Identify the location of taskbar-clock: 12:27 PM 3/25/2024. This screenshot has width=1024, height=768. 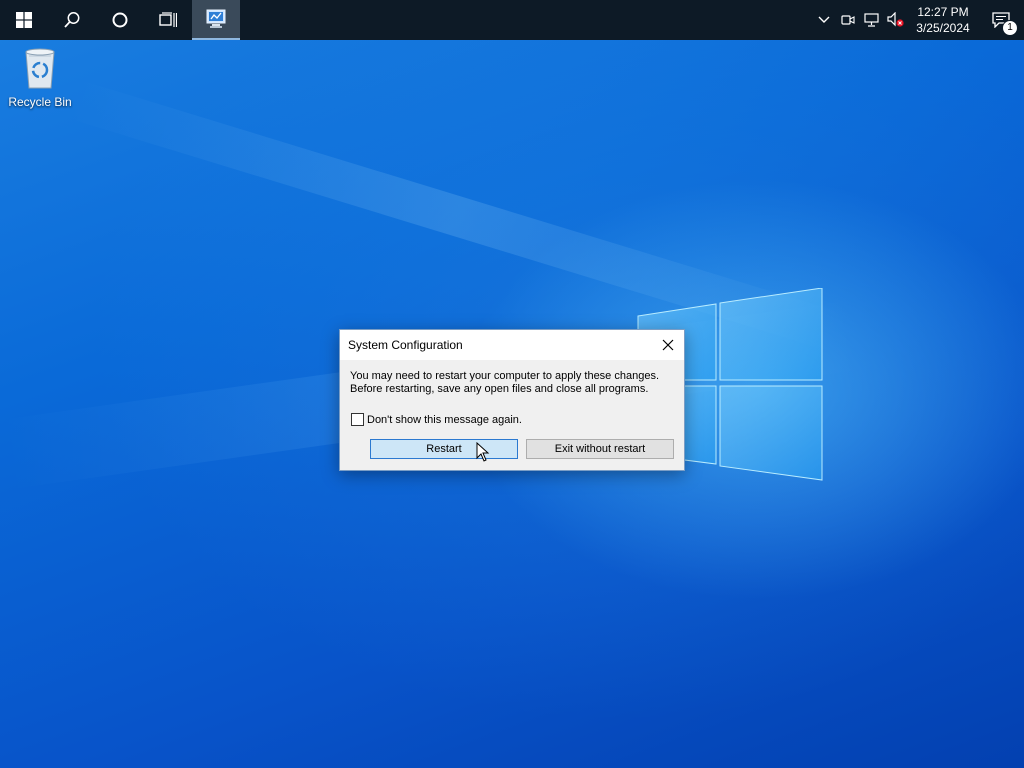
(943, 20).